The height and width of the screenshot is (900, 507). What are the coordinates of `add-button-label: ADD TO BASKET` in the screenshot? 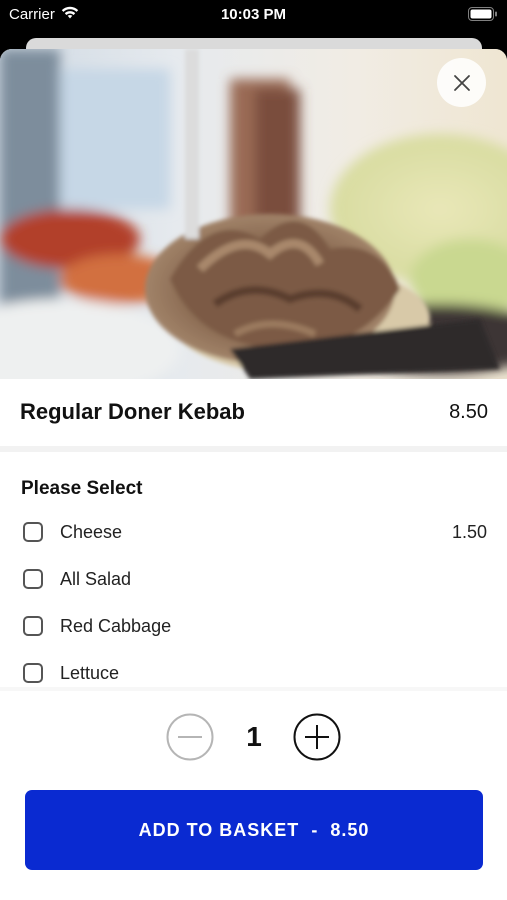 It's located at (219, 829).